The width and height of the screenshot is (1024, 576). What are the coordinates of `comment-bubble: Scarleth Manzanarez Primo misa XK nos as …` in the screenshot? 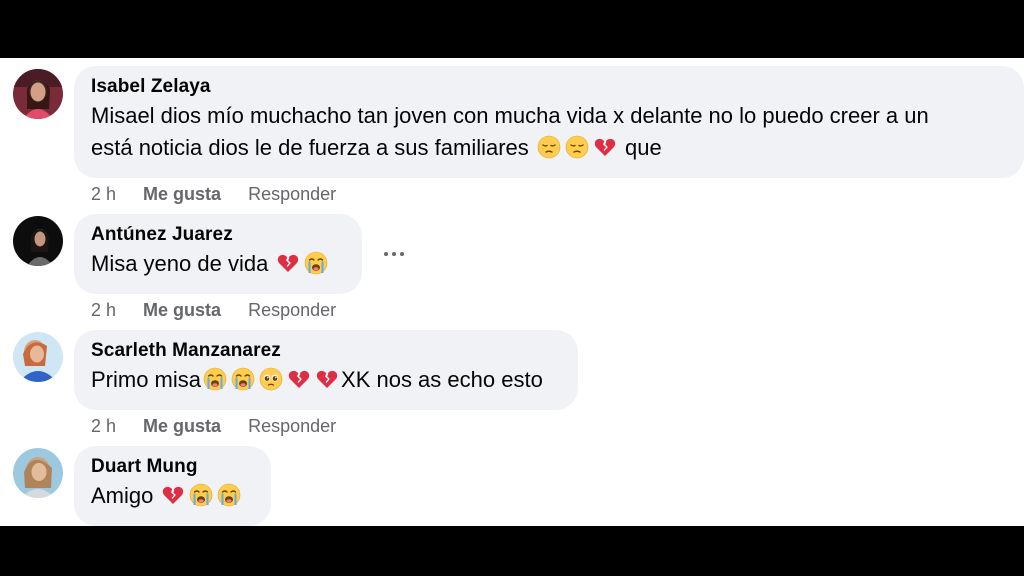 It's located at (326, 370).